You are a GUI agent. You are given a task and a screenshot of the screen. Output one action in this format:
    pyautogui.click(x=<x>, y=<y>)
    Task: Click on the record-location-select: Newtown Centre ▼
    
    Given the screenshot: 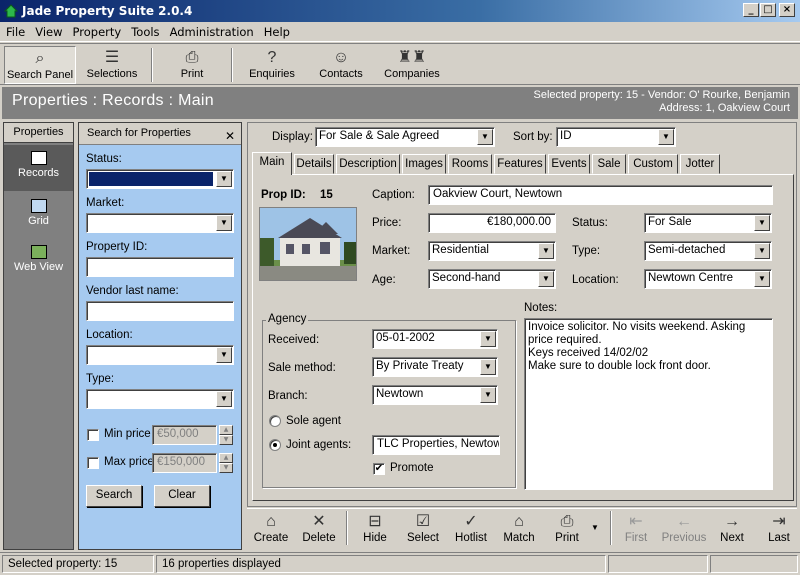 What is the action you would take?
    pyautogui.click(x=708, y=279)
    